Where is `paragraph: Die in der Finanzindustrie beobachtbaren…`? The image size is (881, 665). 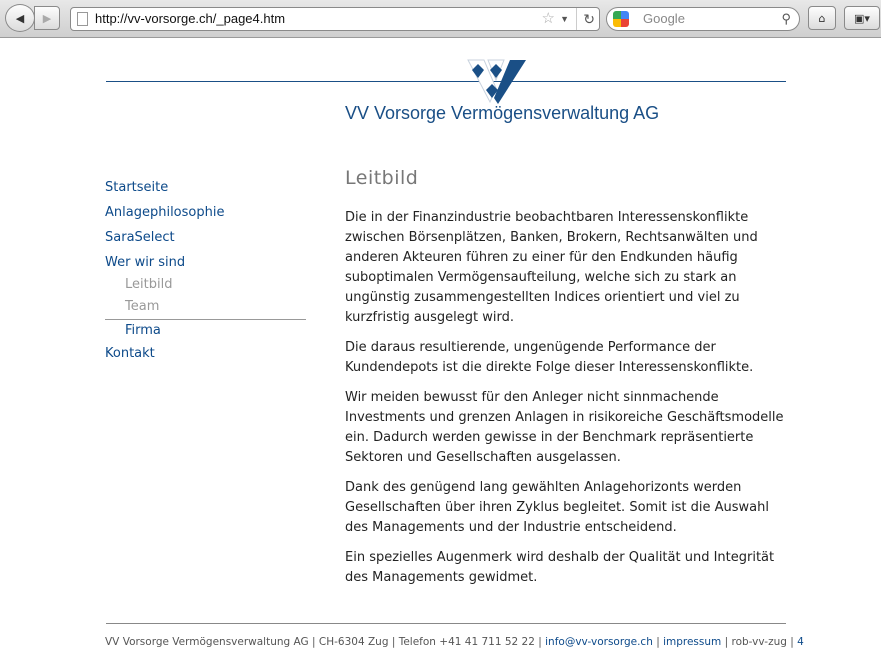
paragraph: Die in der Finanzindustrie beobachtbaren… is located at coordinates (551, 267).